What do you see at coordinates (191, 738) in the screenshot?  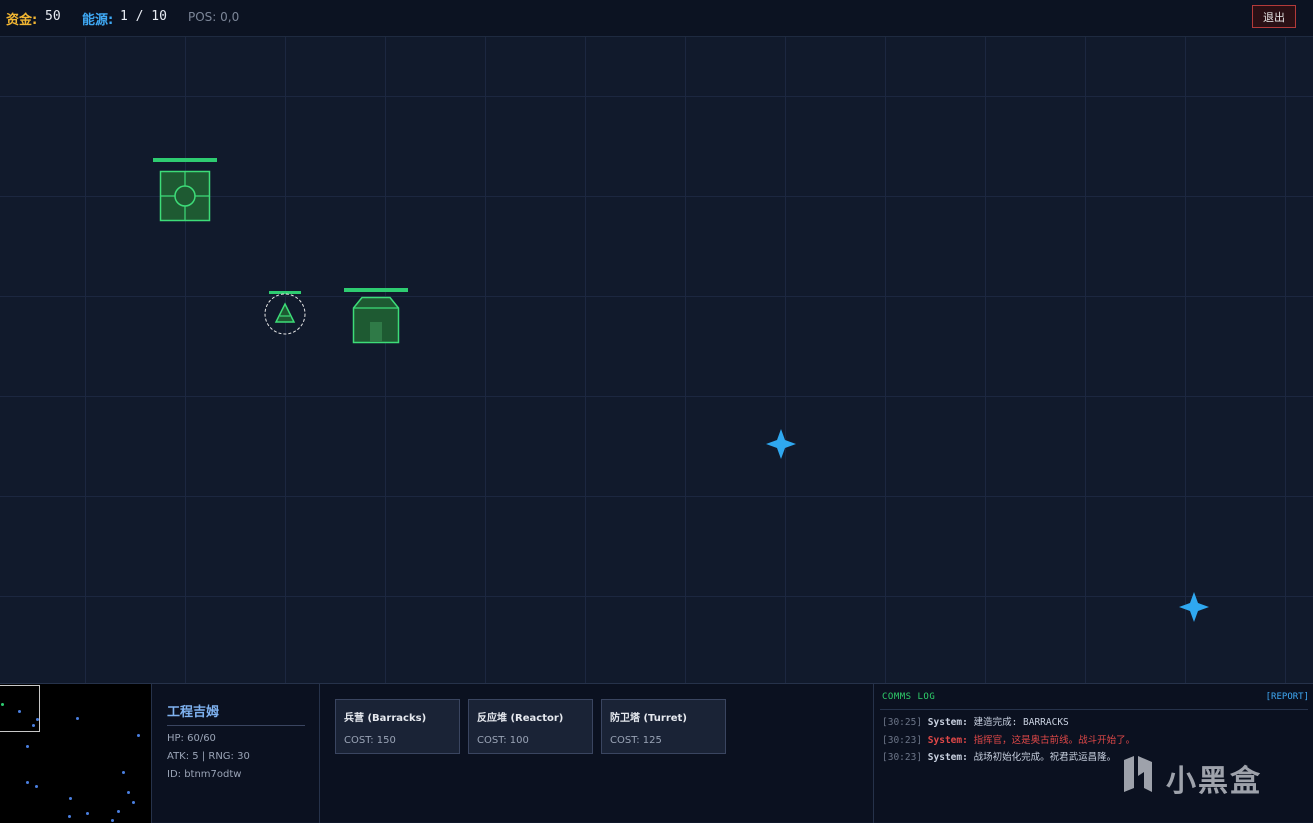 I see `unit-hp: HP: 60/60` at bounding box center [191, 738].